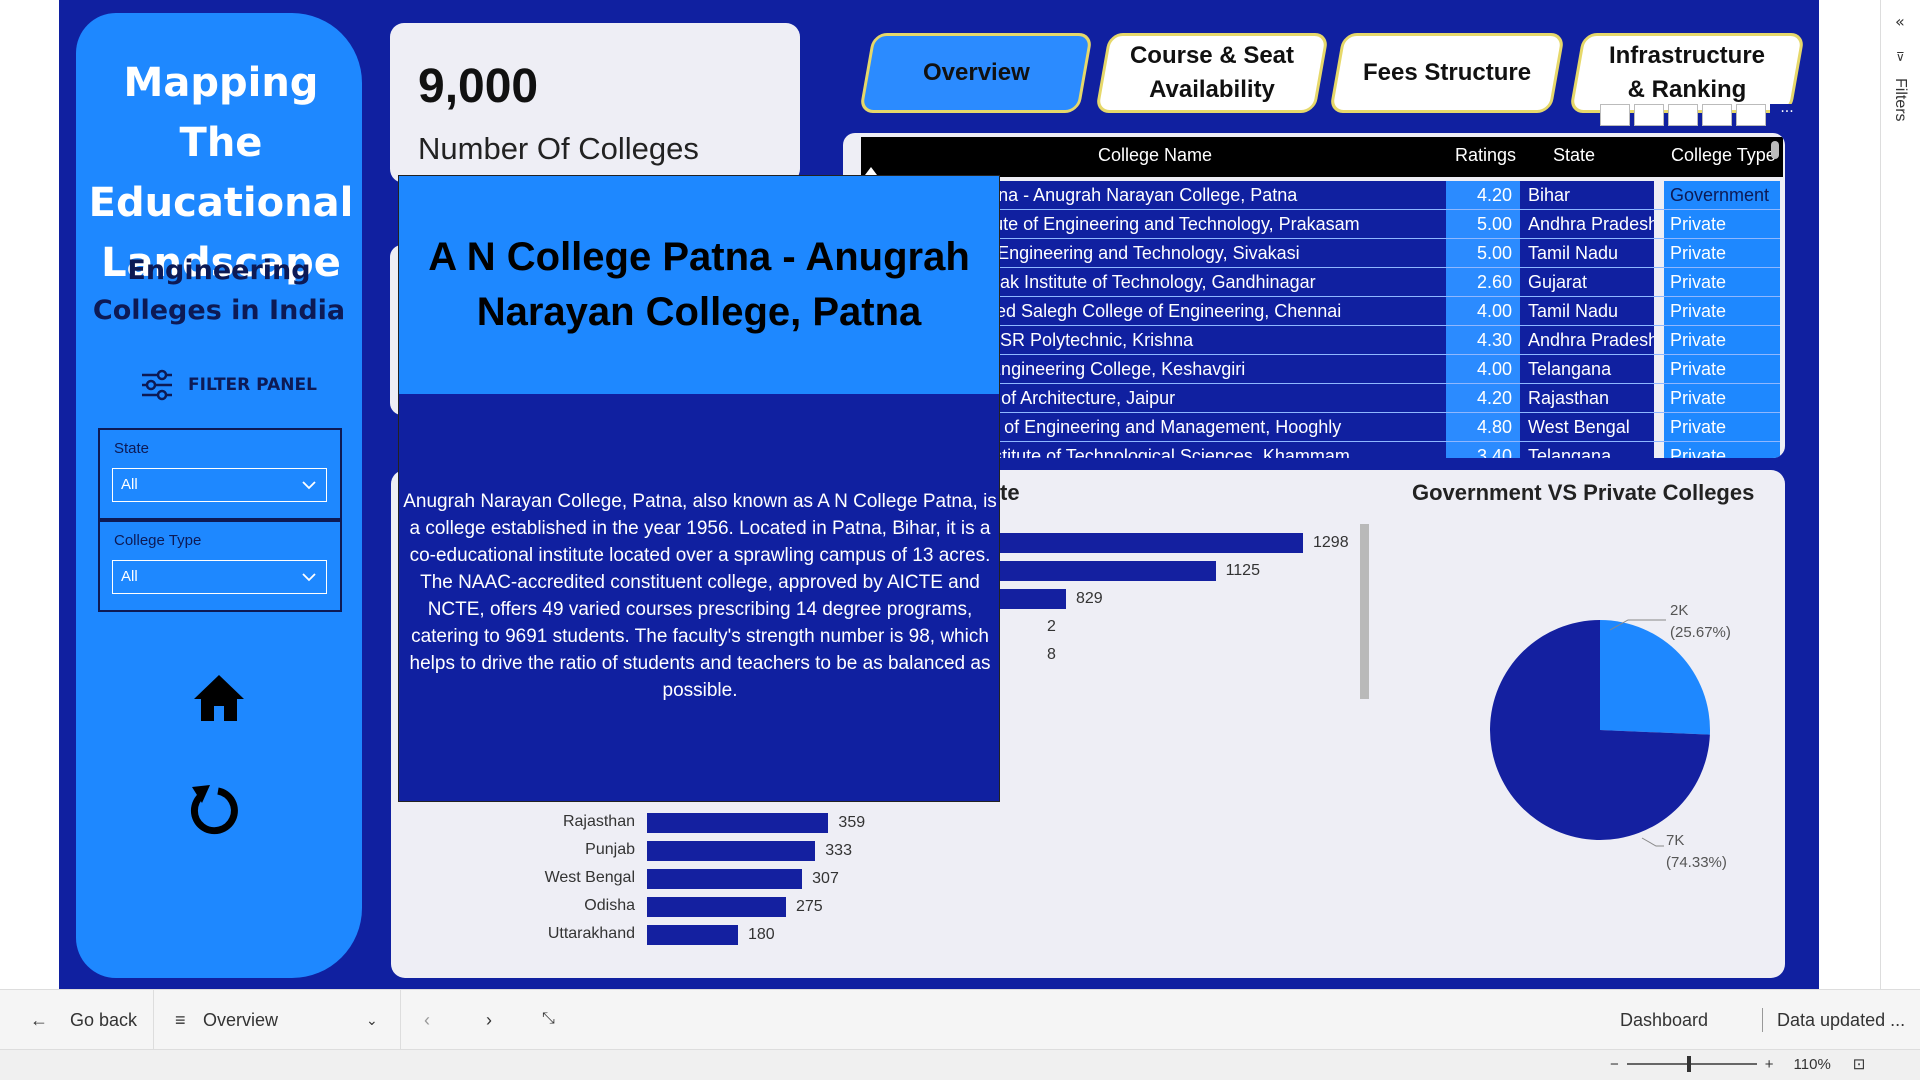  Describe the element at coordinates (1900, 494) in the screenshot. I see `filters-pane: « ⊽ Filters` at that location.